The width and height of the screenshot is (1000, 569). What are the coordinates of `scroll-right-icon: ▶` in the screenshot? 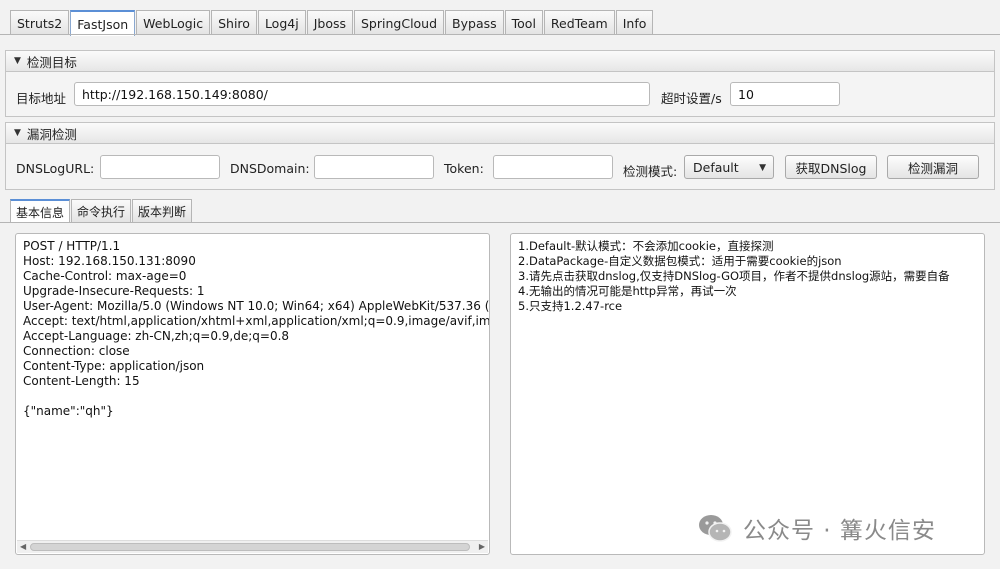 It's located at (482, 547).